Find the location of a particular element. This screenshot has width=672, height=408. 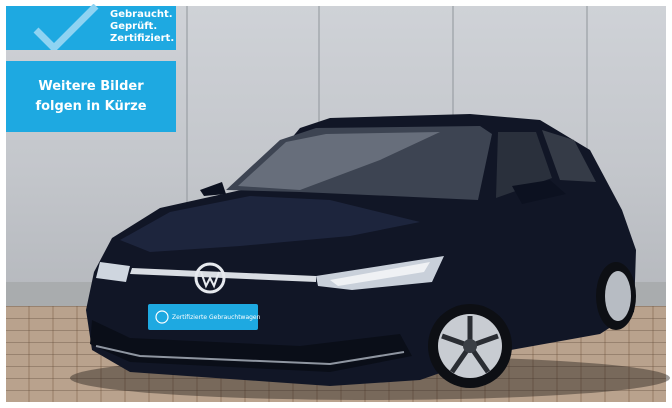

notice-line-2: folgen in Kürze is located at coordinates (91, 106).